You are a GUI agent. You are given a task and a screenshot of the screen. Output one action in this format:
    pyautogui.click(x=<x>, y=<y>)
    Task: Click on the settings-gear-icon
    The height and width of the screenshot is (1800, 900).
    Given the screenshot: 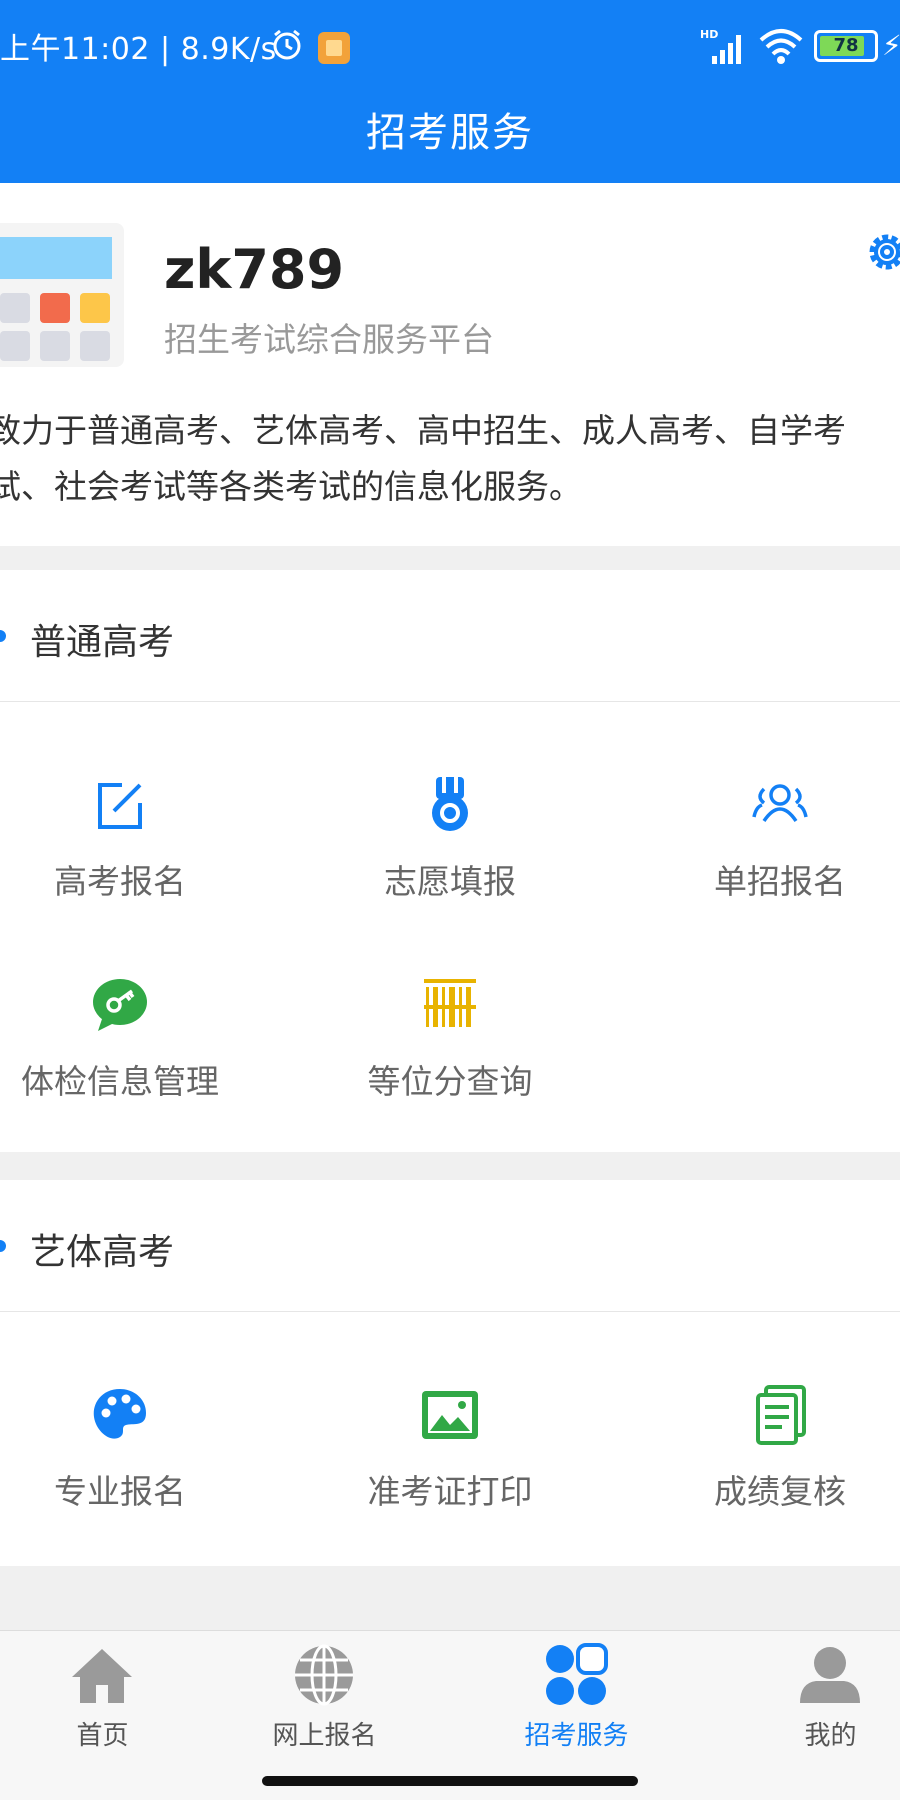 What is the action you would take?
    pyautogui.click(x=881, y=252)
    